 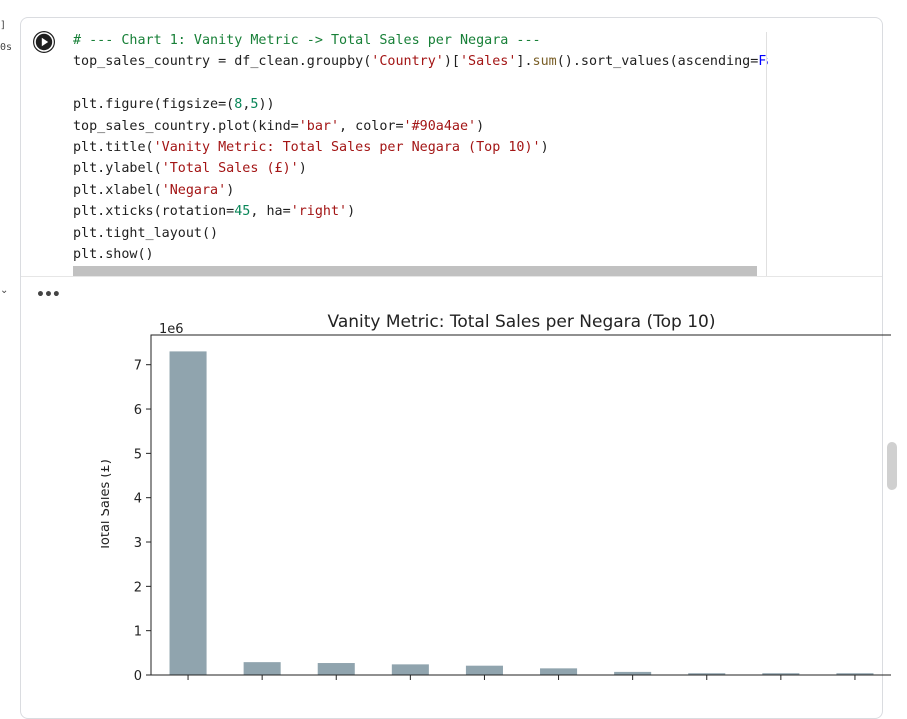 I want to click on code-token: plt.figure(figsize=(, so click(x=154, y=105).